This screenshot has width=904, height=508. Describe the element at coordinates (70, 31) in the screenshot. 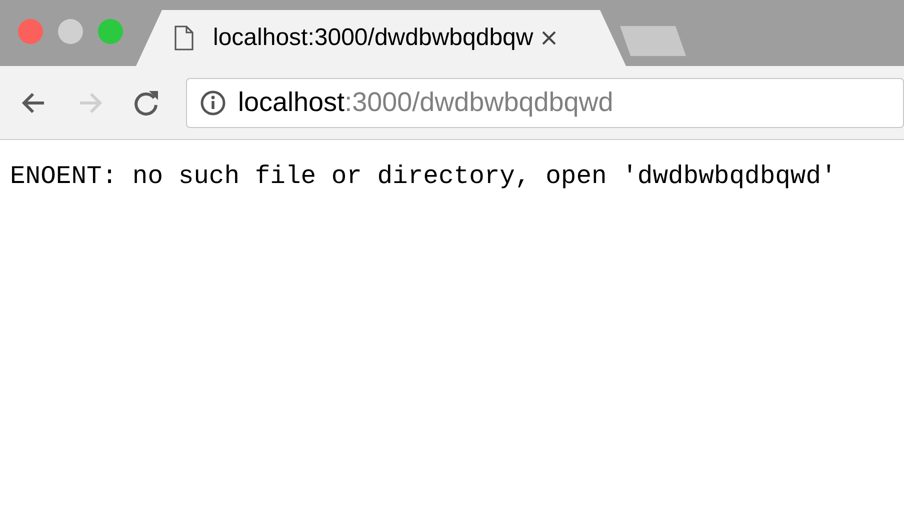

I see `minimize-button` at that location.